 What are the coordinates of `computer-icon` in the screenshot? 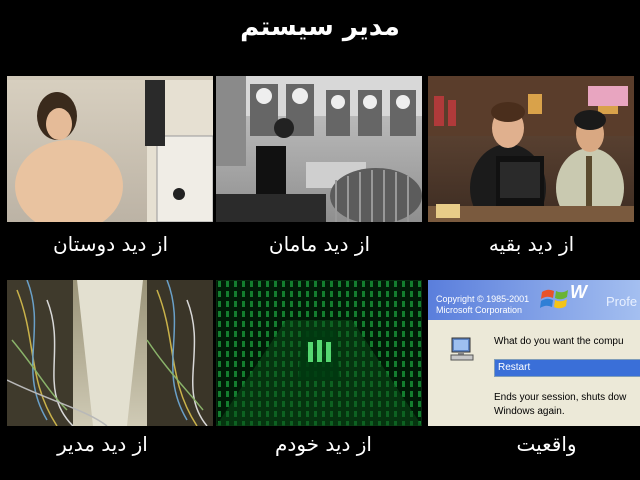 It's located at (462, 349).